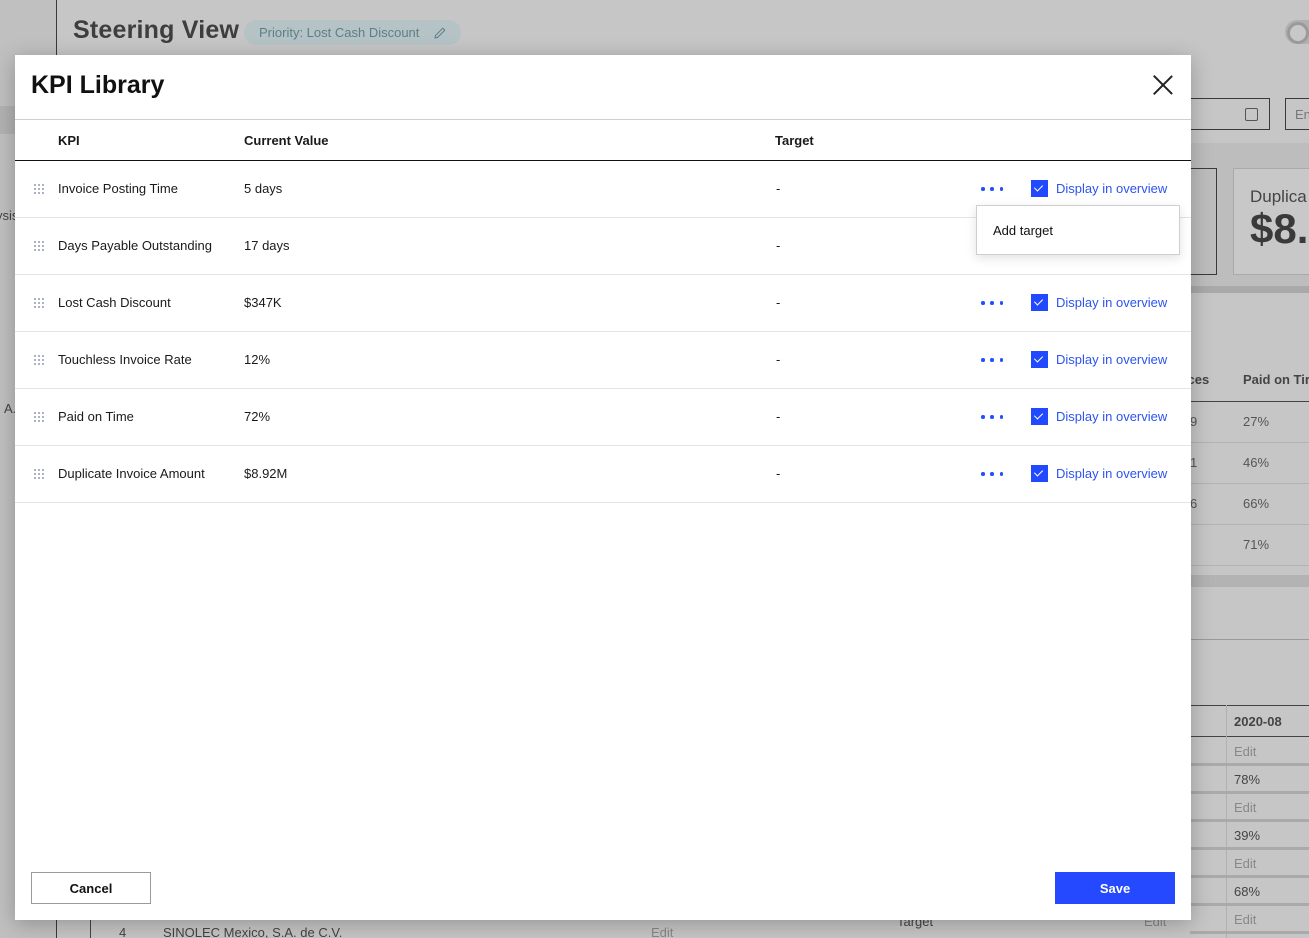  What do you see at coordinates (603, 87) in the screenshot?
I see `modal-header: KPI Library` at bounding box center [603, 87].